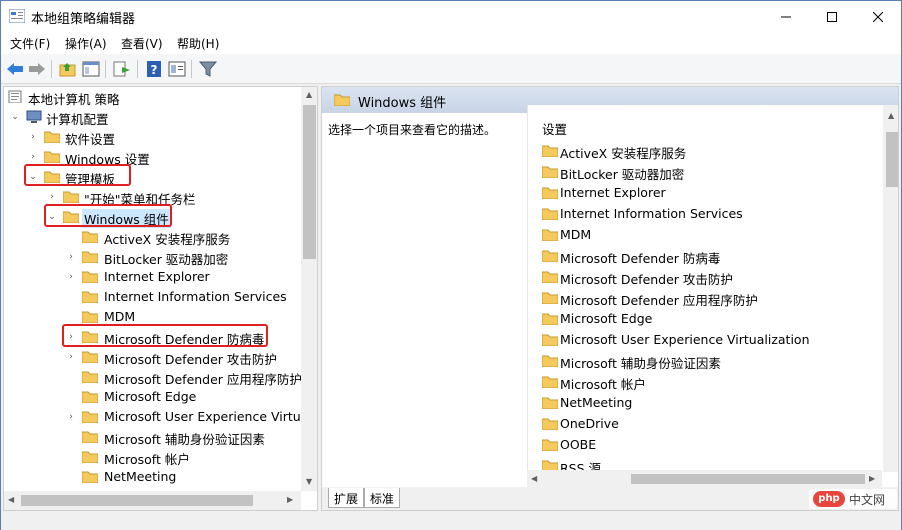 The height and width of the screenshot is (530, 902). What do you see at coordinates (603, 384) in the screenshot?
I see `list-item-label: Microsoft 帐户` at bounding box center [603, 384].